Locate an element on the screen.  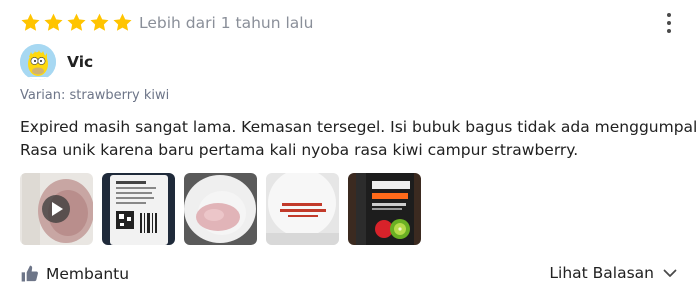
thumbs-up-icon is located at coordinates (29, 273).